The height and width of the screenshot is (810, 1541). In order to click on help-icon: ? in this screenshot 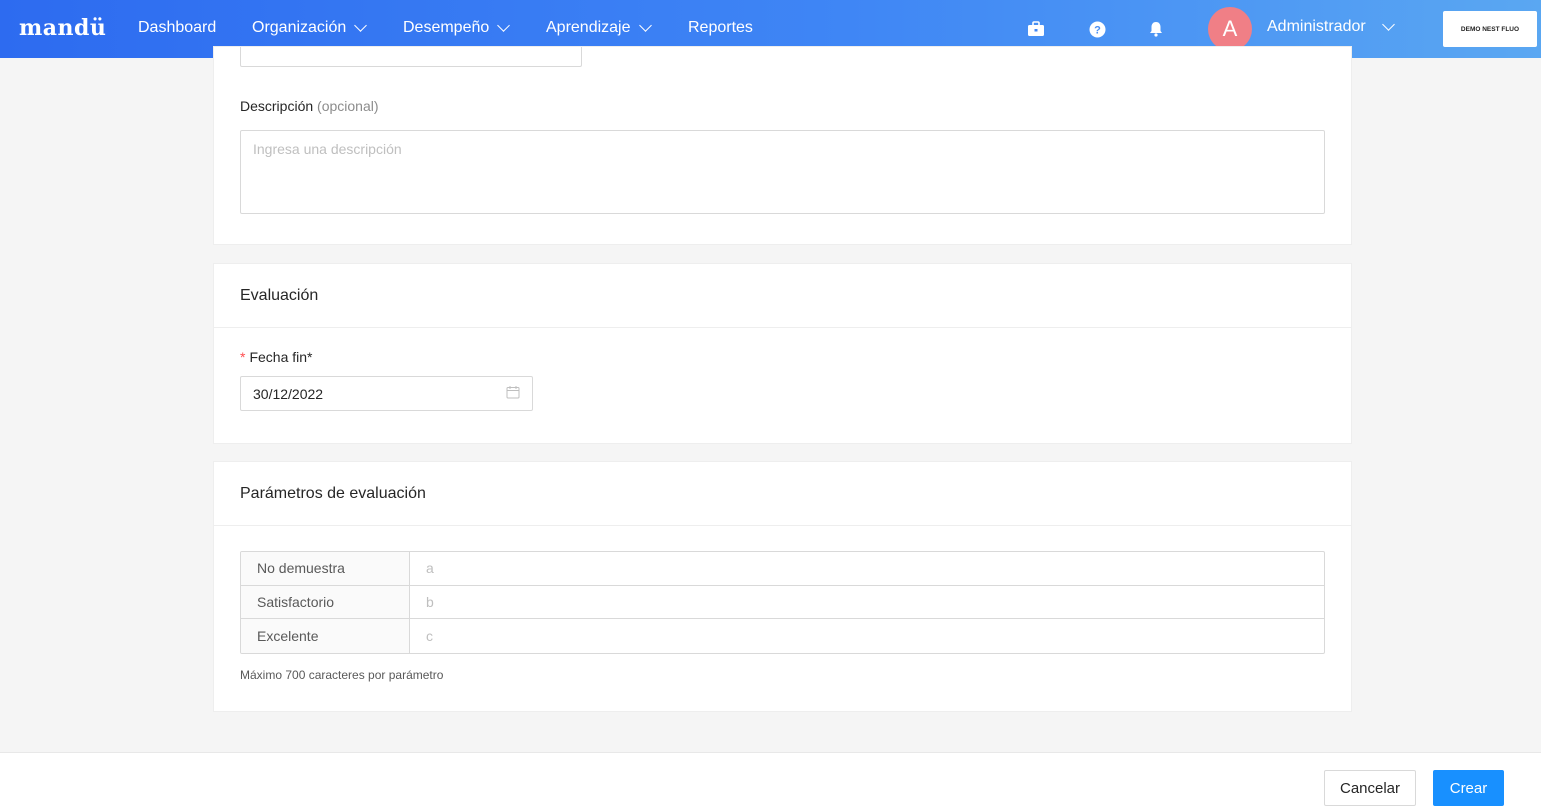, I will do `click(1097, 29)`.